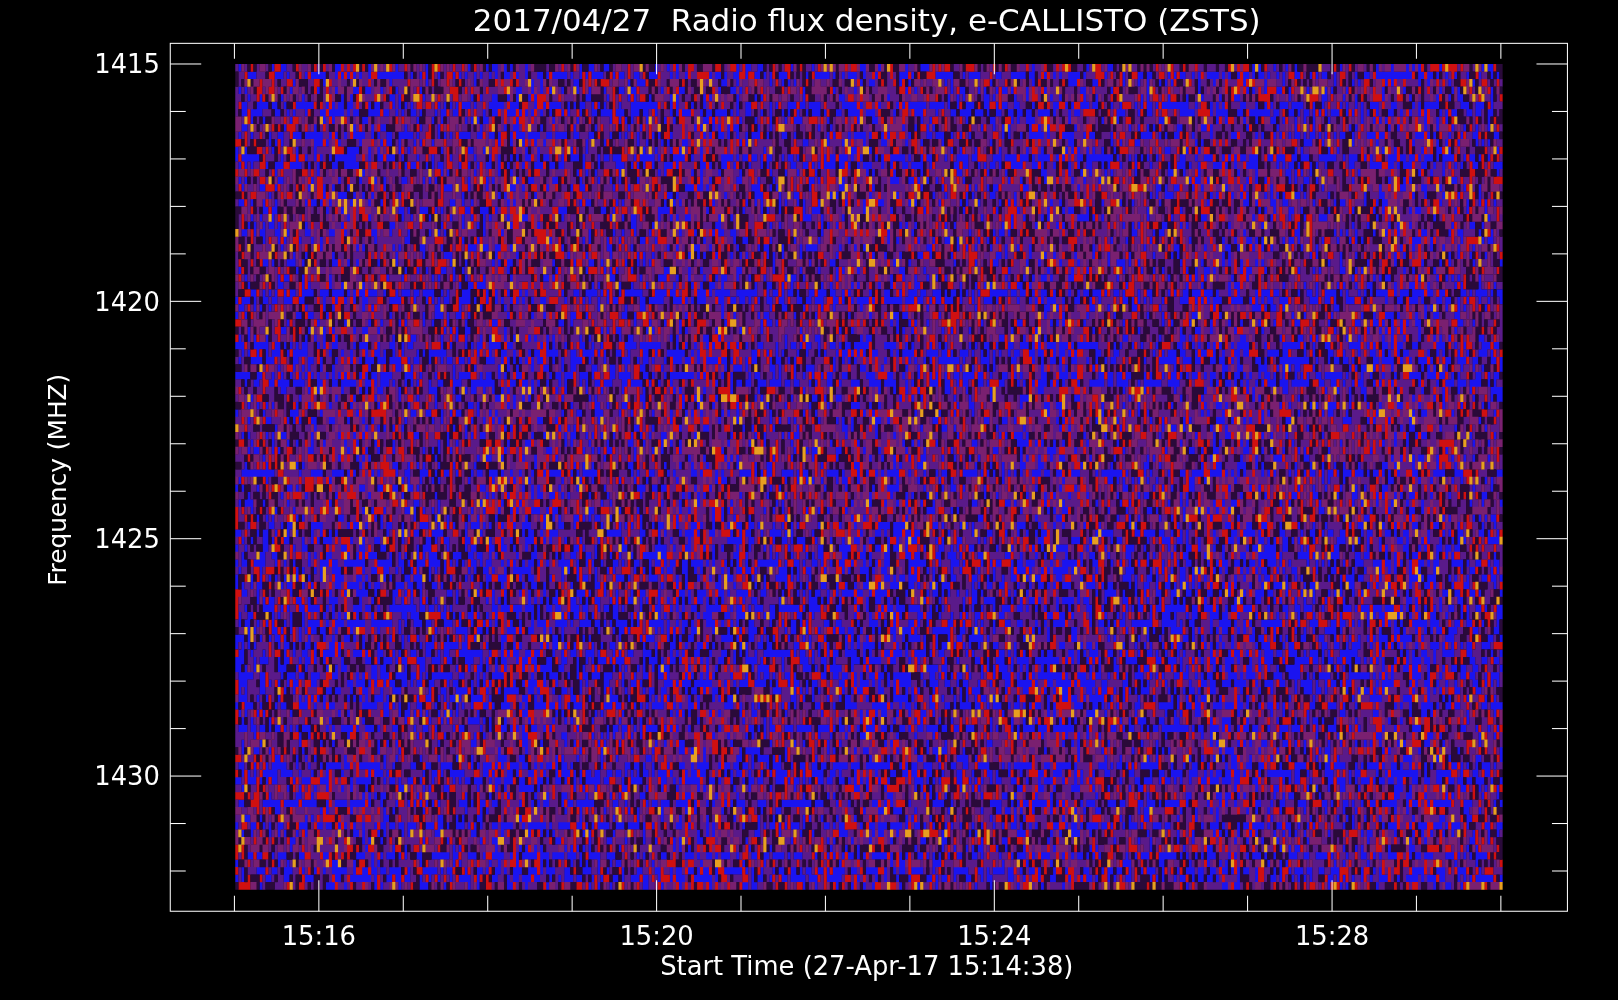 This screenshot has height=1000, width=1618. Describe the element at coordinates (1332, 936) in the screenshot. I see `x-axis-label: 15:28` at that location.